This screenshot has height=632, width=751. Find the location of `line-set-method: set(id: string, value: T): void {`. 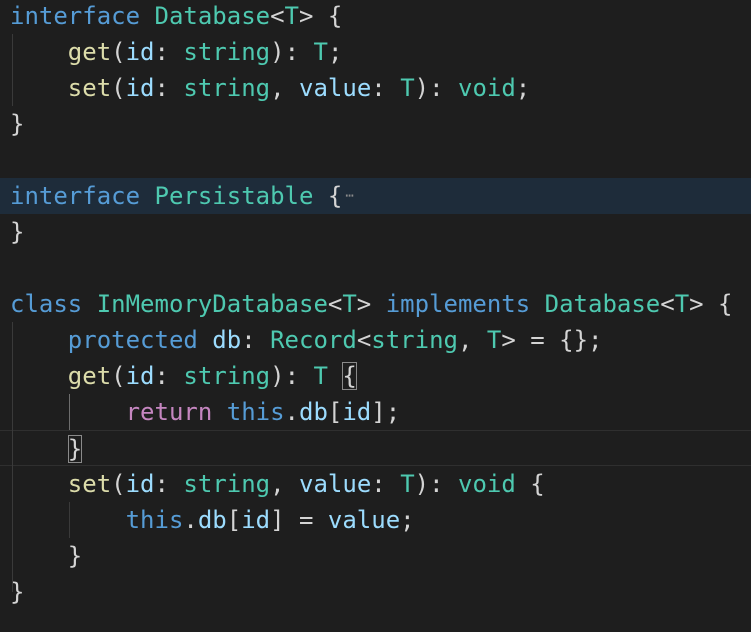

line-set-method: set(id: string, value: T): void { is located at coordinates (375, 484).